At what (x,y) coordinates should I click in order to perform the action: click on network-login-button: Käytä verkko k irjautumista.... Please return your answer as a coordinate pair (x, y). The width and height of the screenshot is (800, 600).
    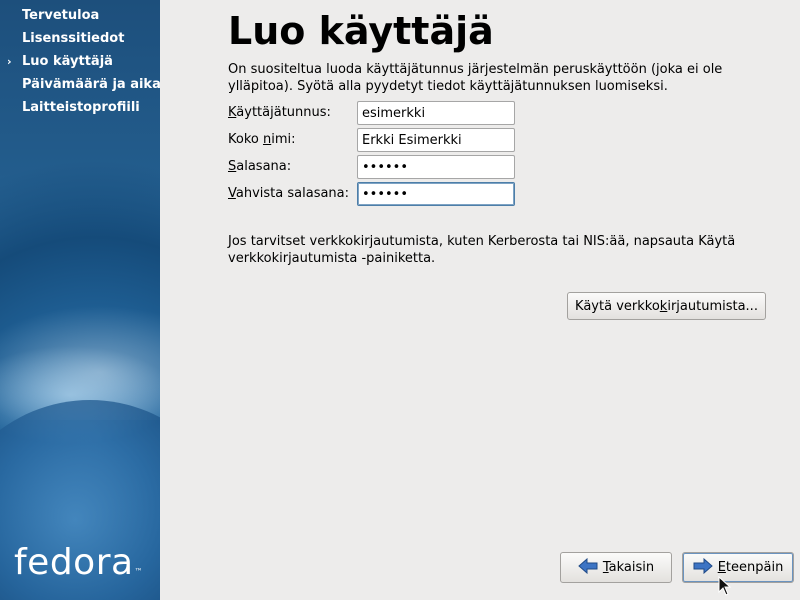
    Looking at the image, I should click on (666, 306).